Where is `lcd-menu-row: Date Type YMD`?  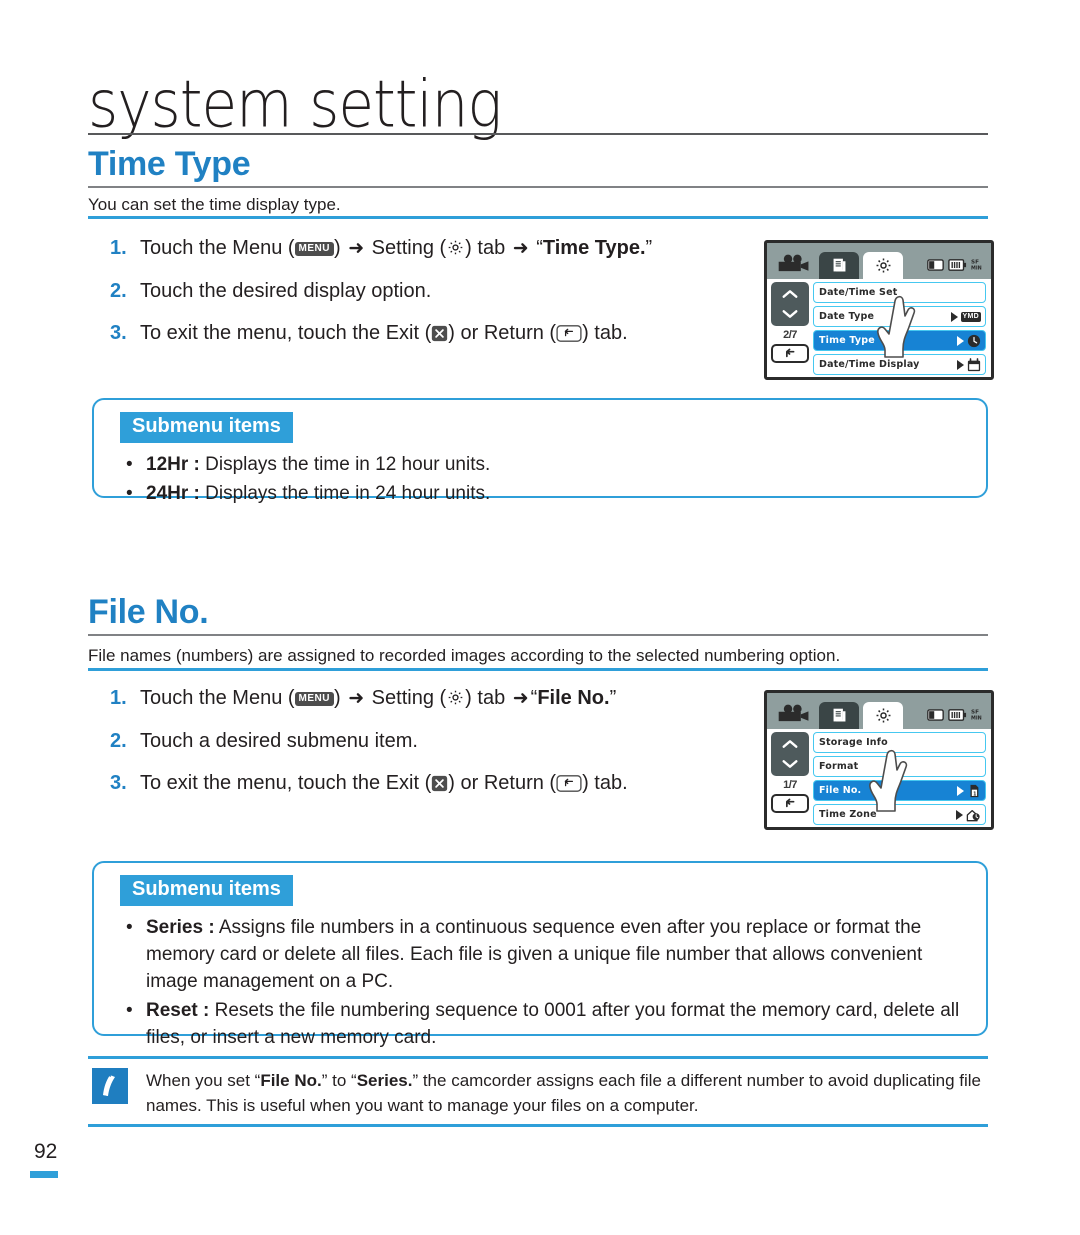
lcd-menu-row: Date Type YMD is located at coordinates (899, 316).